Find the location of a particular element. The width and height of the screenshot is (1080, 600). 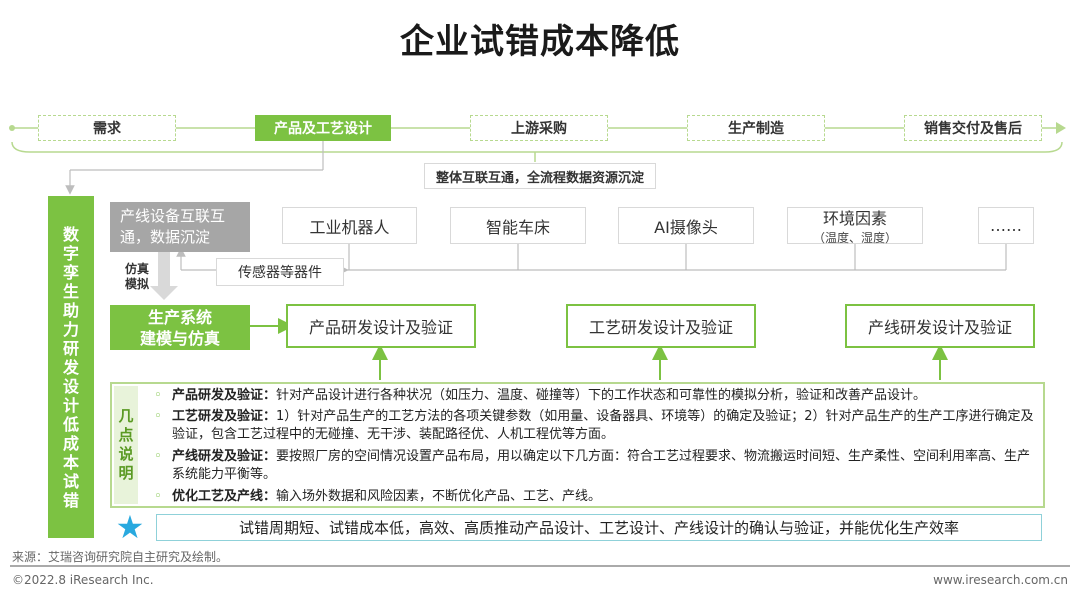

modeling-box: 生产系统 建模与仿真 is located at coordinates (180, 327).